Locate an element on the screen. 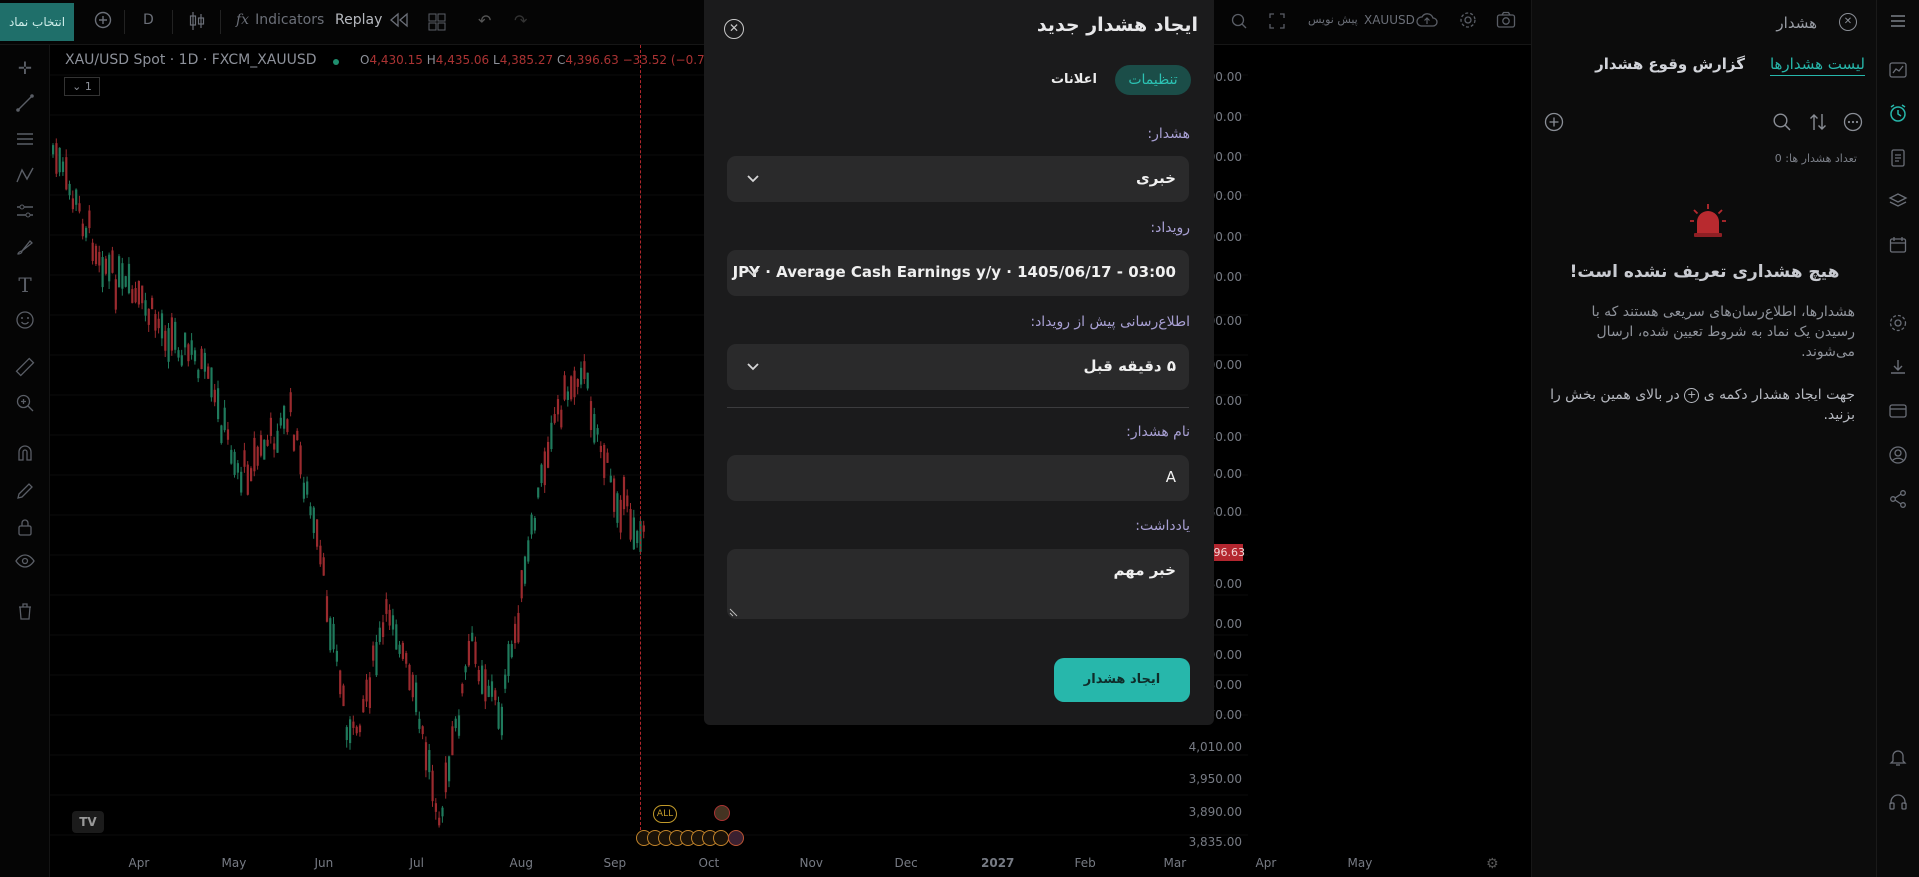 The height and width of the screenshot is (877, 1919). alert-name-input: A is located at coordinates (958, 478).